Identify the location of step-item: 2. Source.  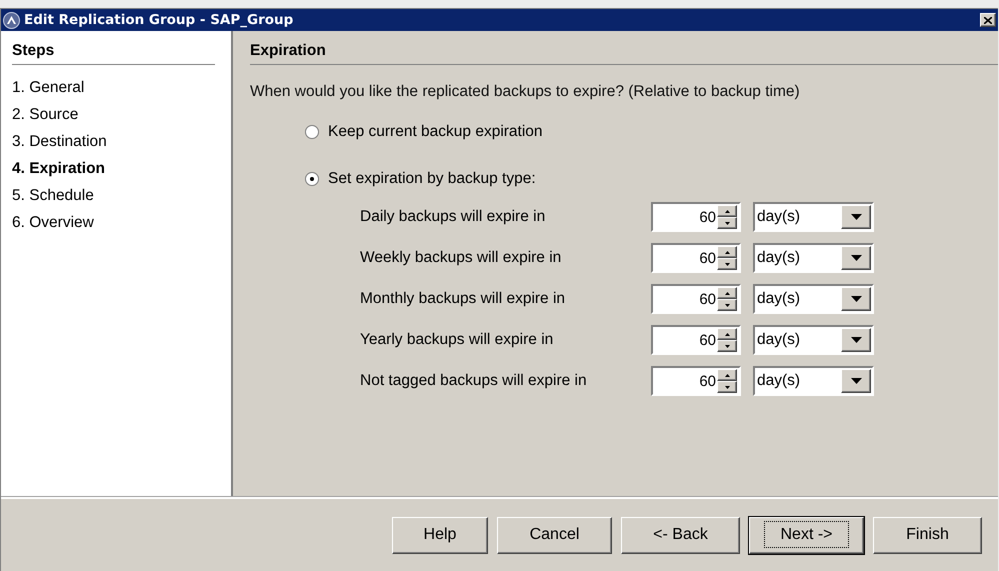
(113, 115).